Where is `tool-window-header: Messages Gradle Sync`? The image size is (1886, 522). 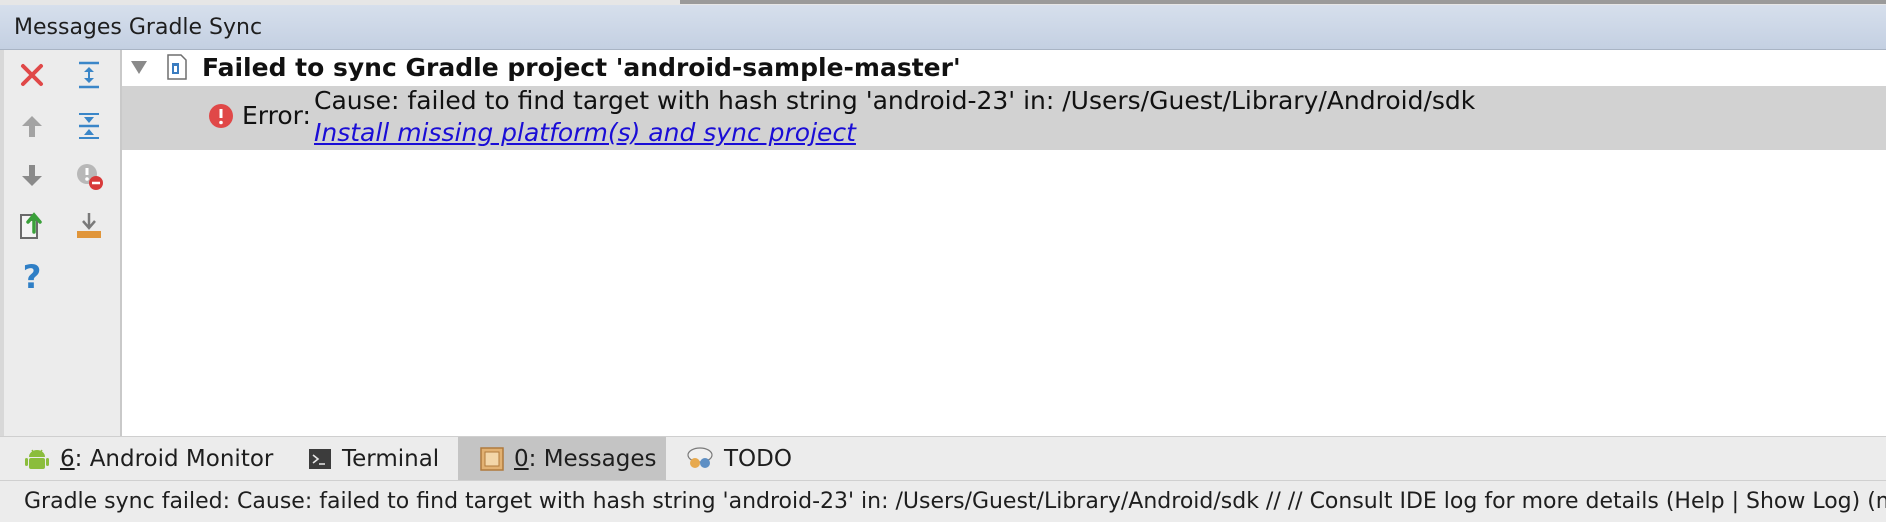 tool-window-header: Messages Gradle Sync is located at coordinates (943, 27).